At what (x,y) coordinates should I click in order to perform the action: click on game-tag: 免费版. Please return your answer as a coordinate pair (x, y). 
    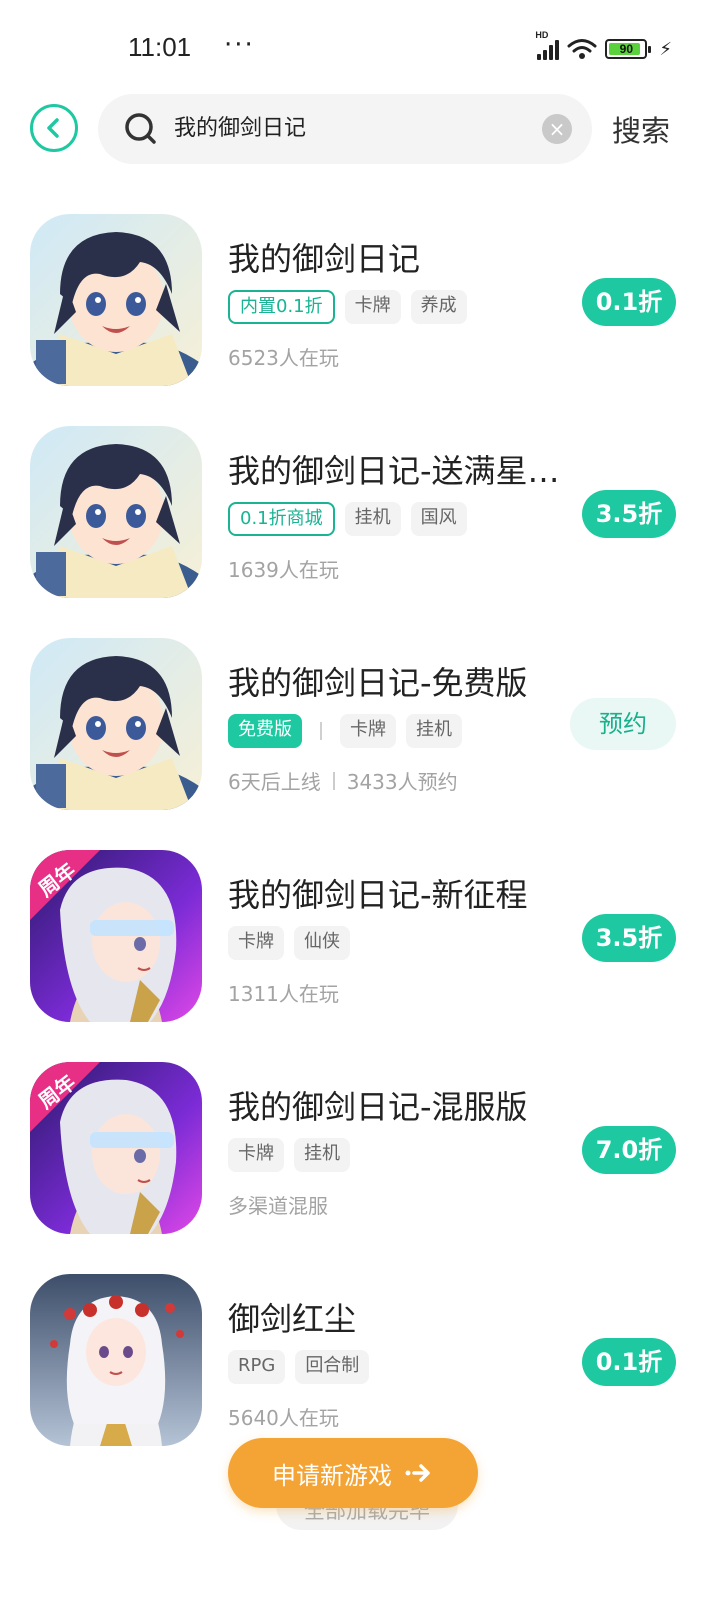
    Looking at the image, I should click on (265, 731).